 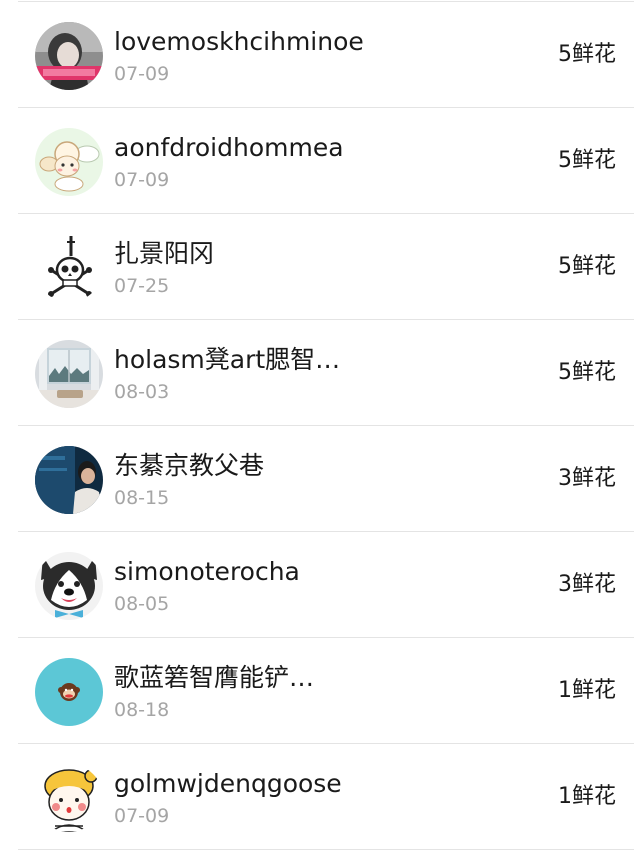 I want to click on user-name: aonfdroidhommea, so click(x=229, y=148).